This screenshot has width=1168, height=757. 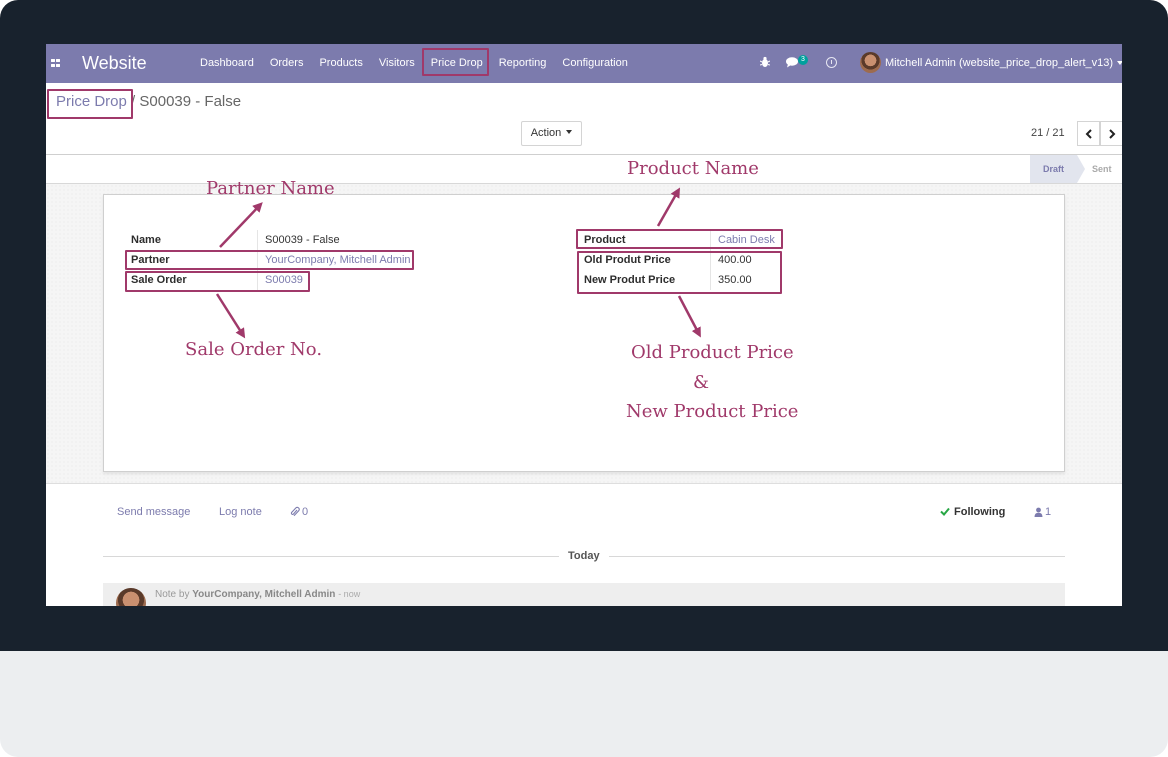 What do you see at coordinates (240, 512) in the screenshot?
I see `log-note-button: Log note` at bounding box center [240, 512].